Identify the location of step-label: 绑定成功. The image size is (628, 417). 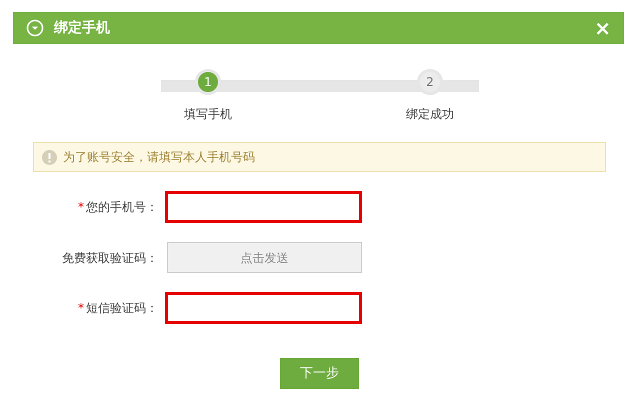
(430, 114).